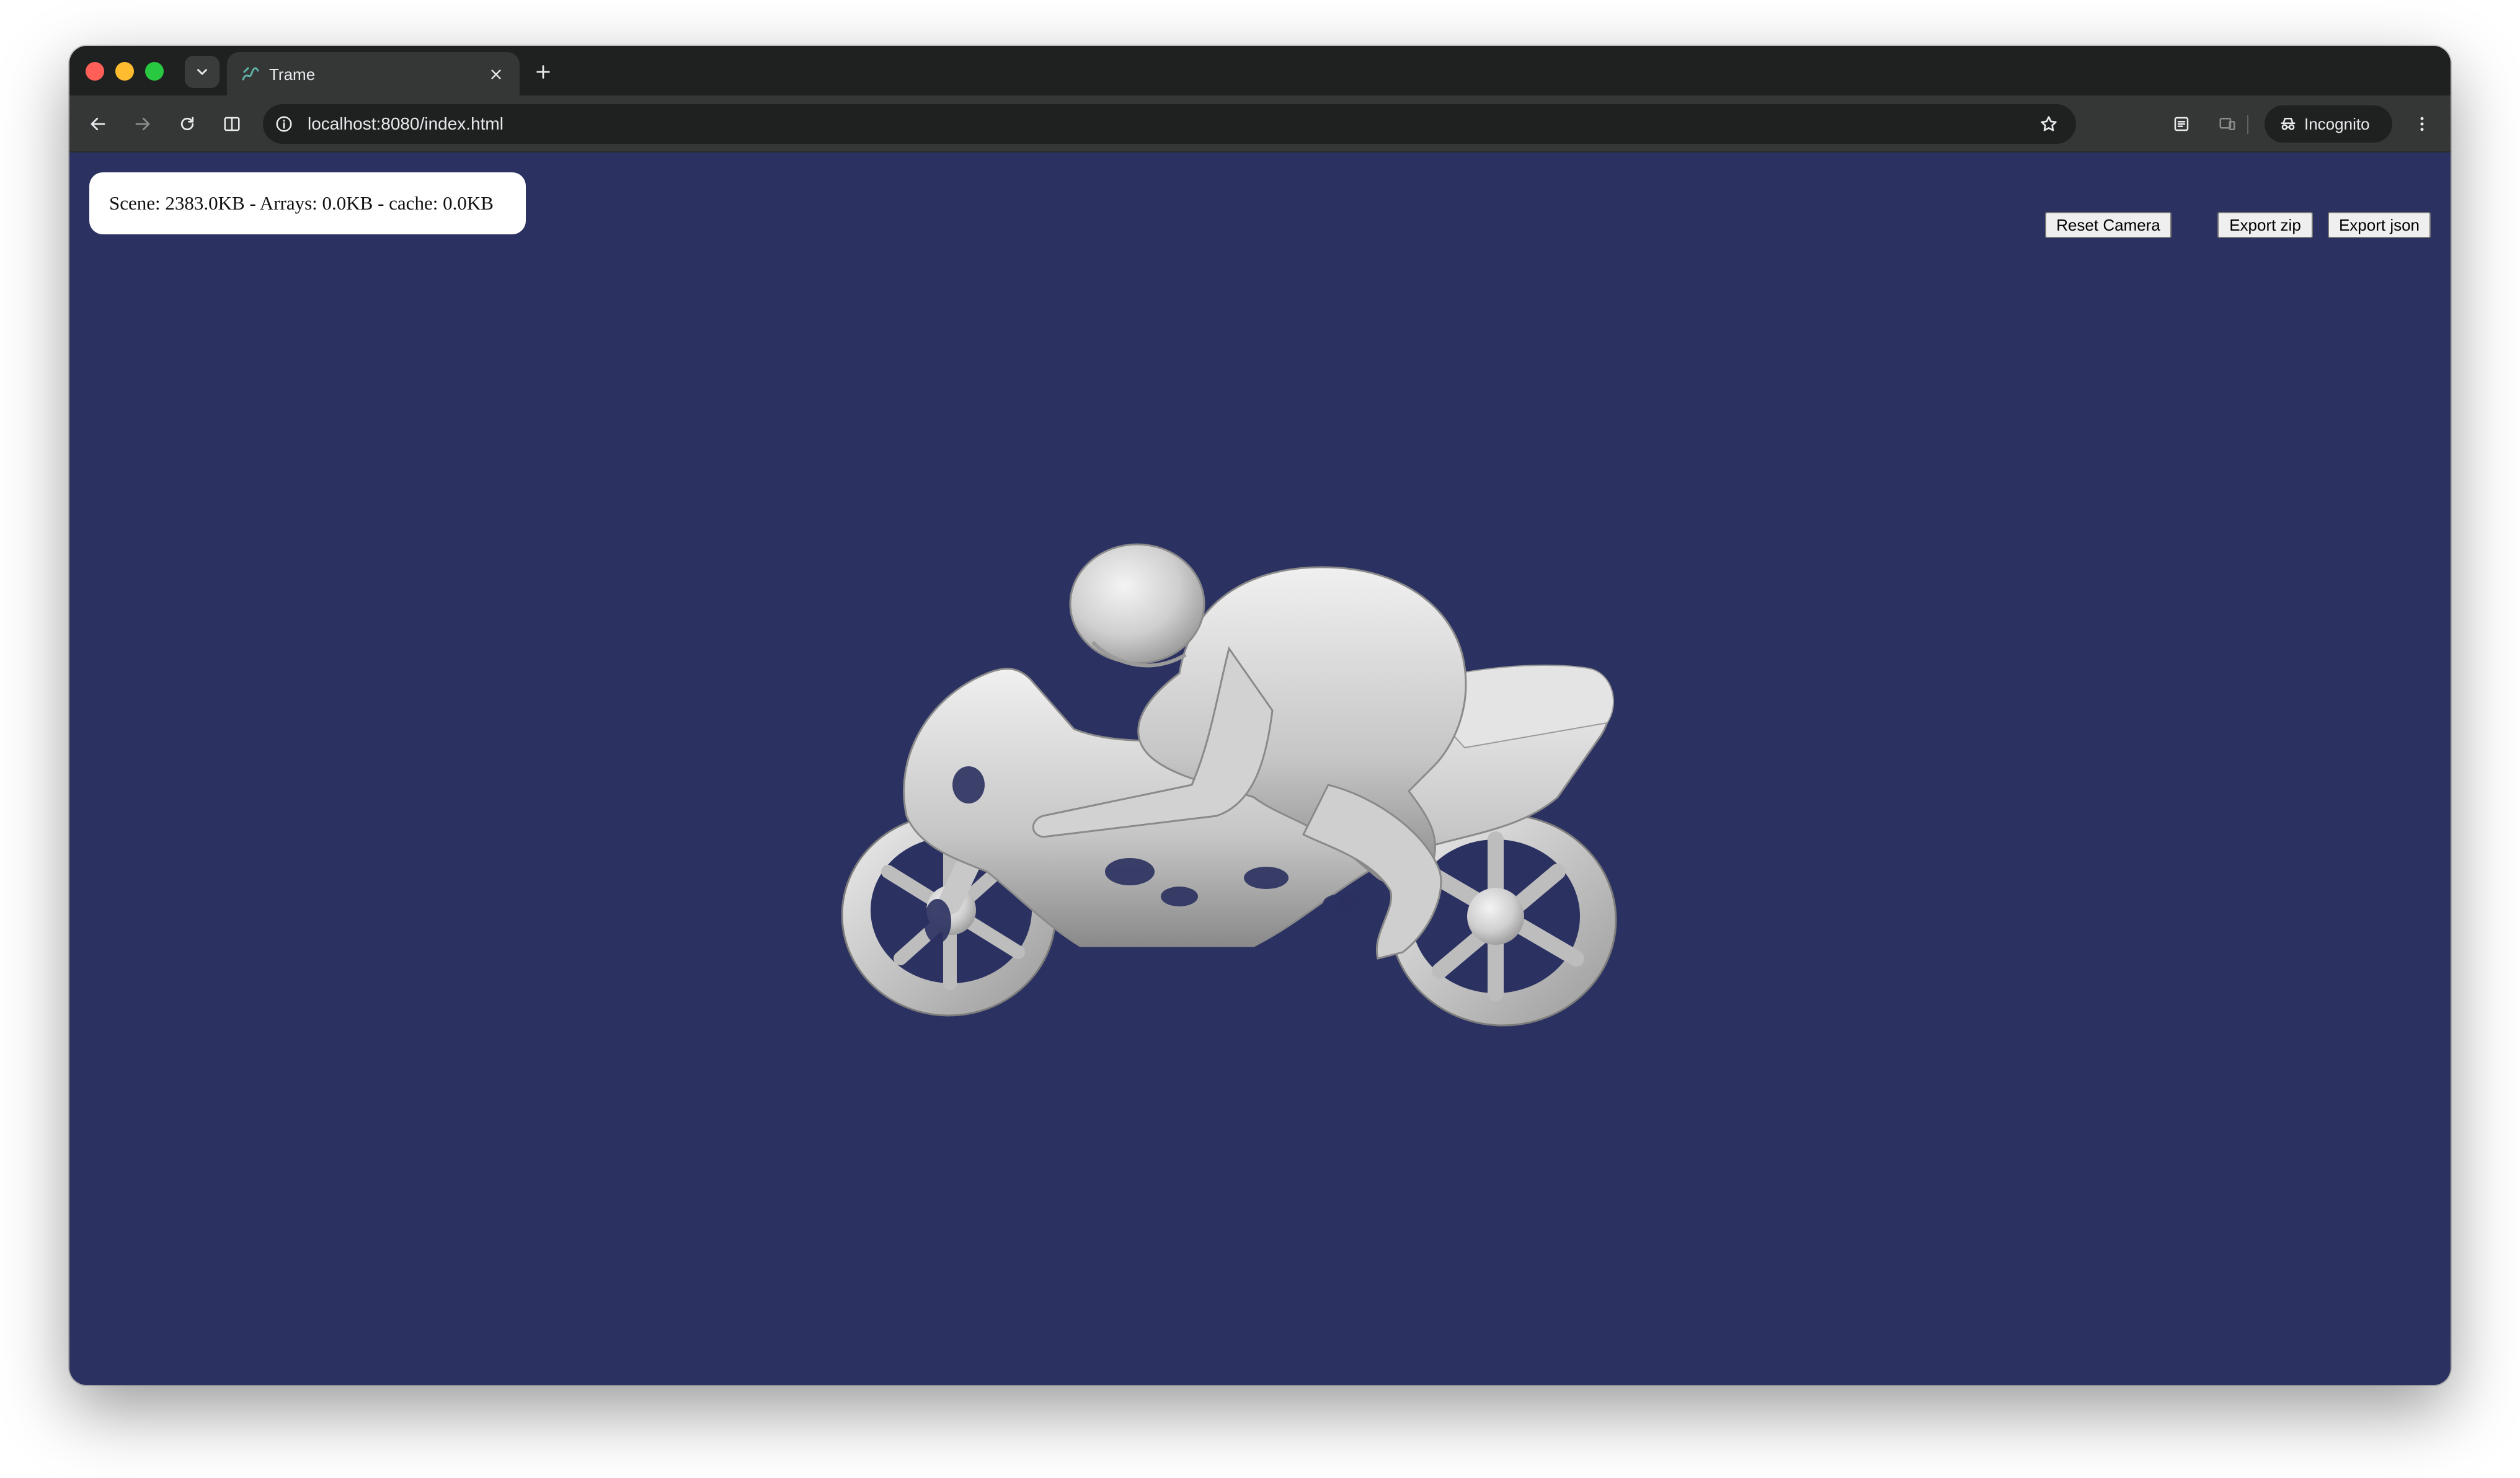 This screenshot has width=2520, height=1478. Describe the element at coordinates (406, 124) in the screenshot. I see `url-text: localhost:8080/index.html` at that location.